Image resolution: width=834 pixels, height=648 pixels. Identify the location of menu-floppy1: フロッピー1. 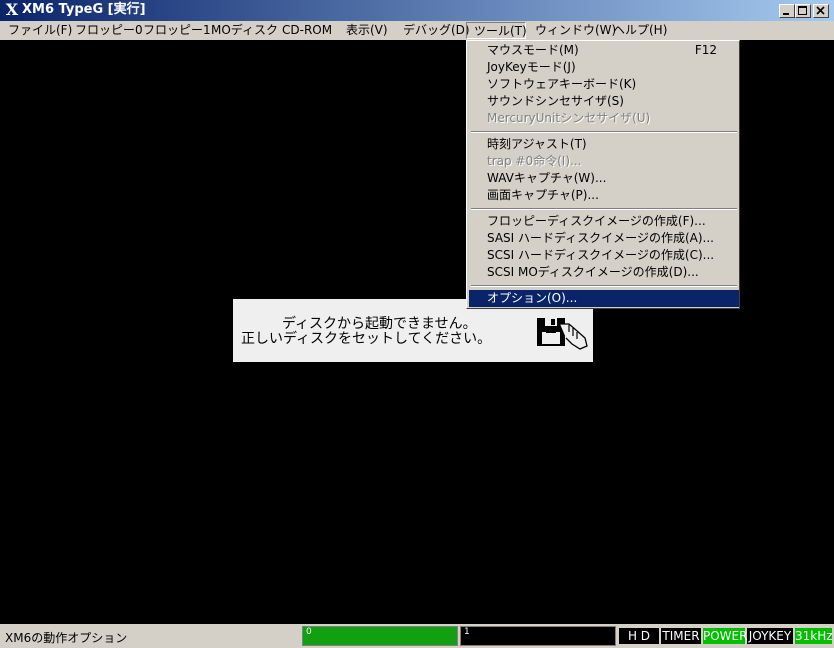
(177, 30).